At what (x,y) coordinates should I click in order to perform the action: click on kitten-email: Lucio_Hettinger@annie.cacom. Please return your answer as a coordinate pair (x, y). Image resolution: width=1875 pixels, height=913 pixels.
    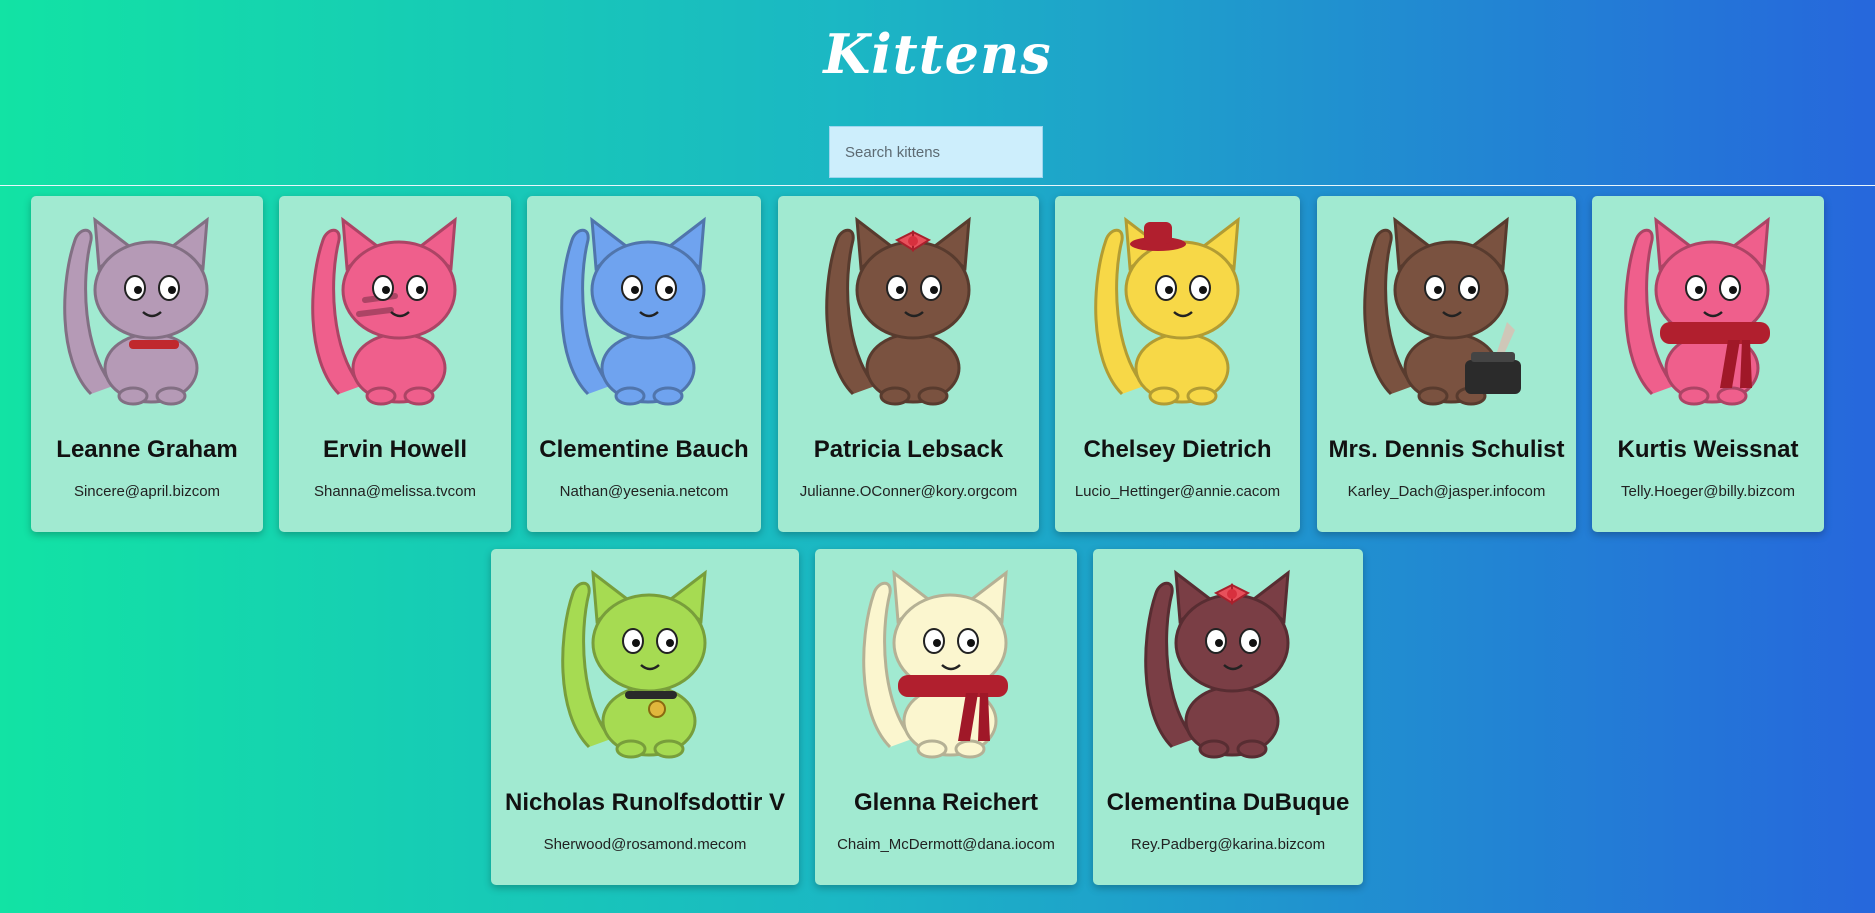
    Looking at the image, I should click on (1177, 491).